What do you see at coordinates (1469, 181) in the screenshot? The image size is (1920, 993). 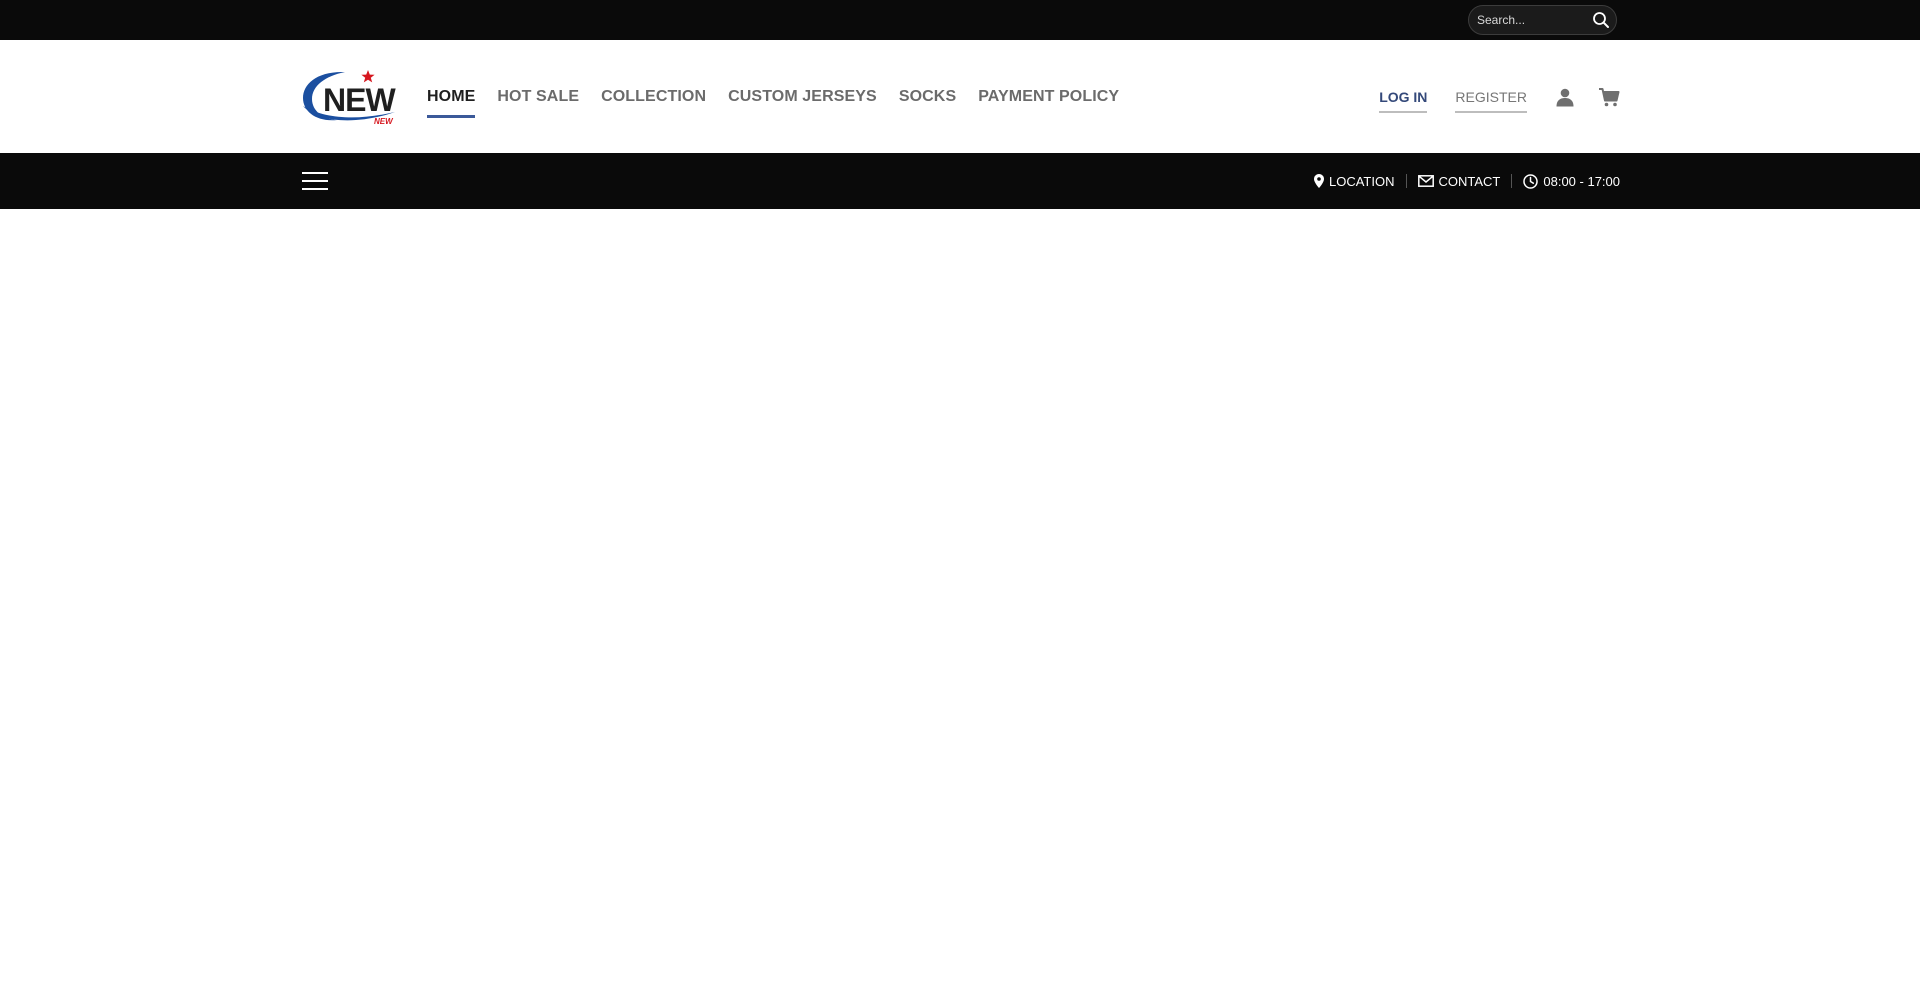 I see `contact-label: CONTACT` at bounding box center [1469, 181].